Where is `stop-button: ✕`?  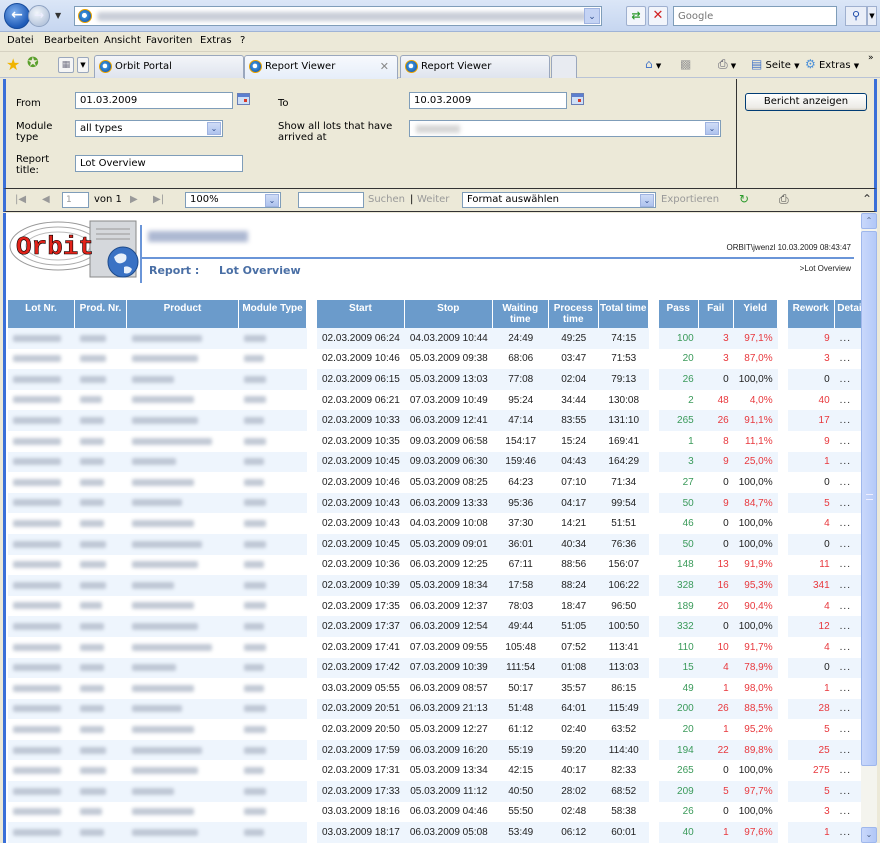
stop-button: ✕ is located at coordinates (658, 16).